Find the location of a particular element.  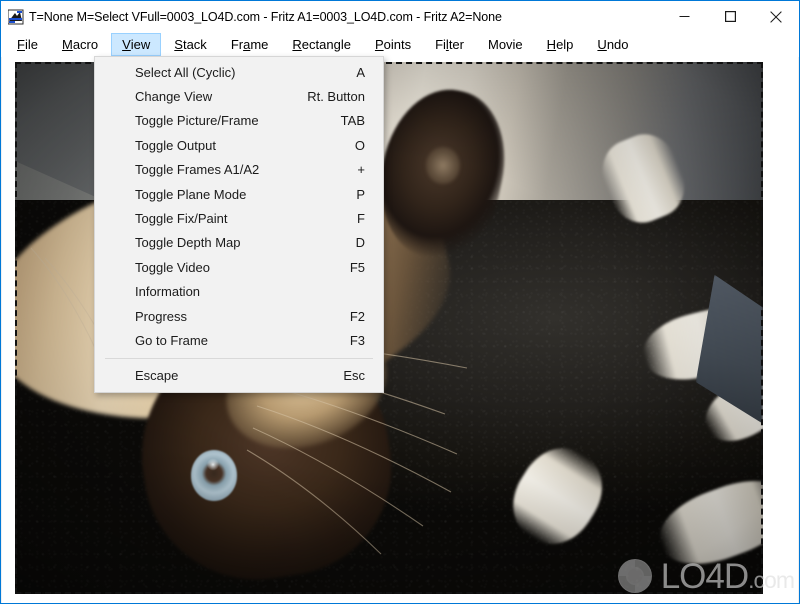

menu-item-accel: F5 is located at coordinates (357, 267).